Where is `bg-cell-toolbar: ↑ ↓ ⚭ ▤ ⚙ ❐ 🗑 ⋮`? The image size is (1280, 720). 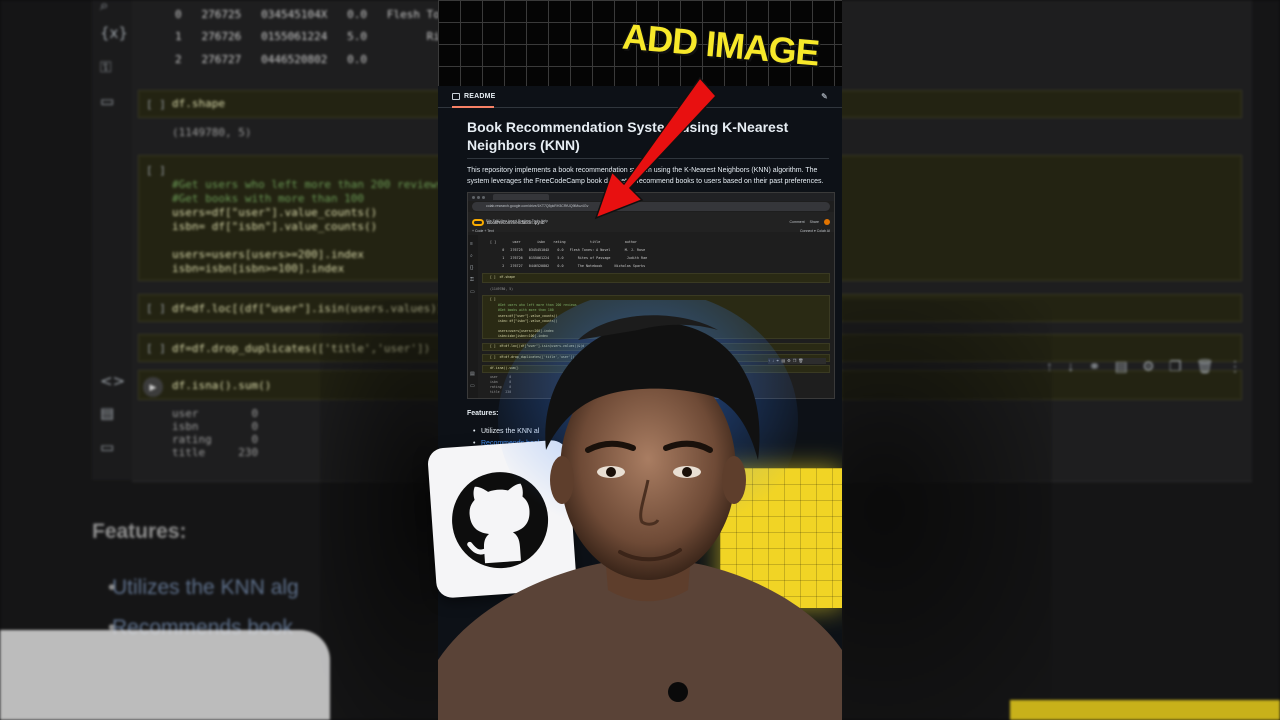 bg-cell-toolbar: ↑ ↓ ⚭ ▤ ⚙ ❐ 🗑 ⋮ is located at coordinates (1144, 368).